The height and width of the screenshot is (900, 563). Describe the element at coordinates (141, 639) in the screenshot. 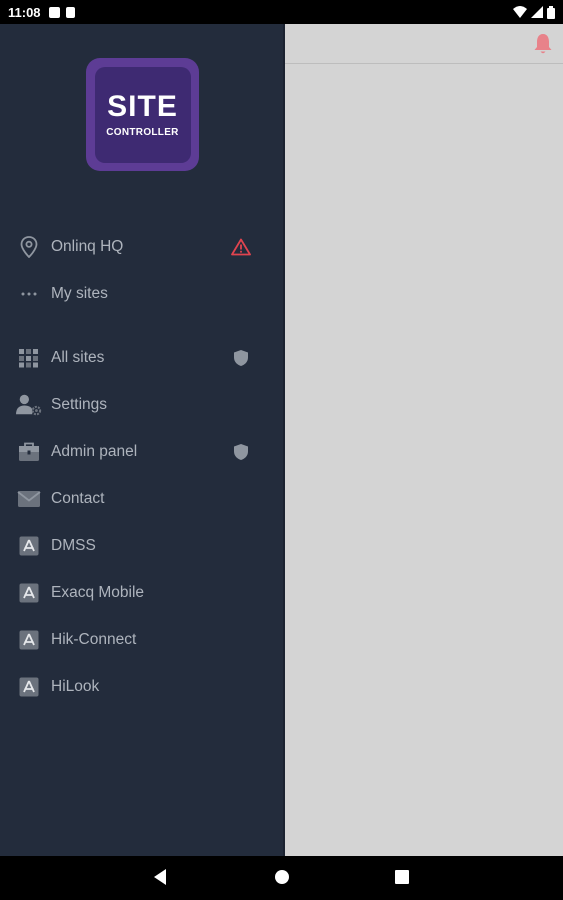

I see `drawer-item-hik-connect: Hik-Connect` at that location.